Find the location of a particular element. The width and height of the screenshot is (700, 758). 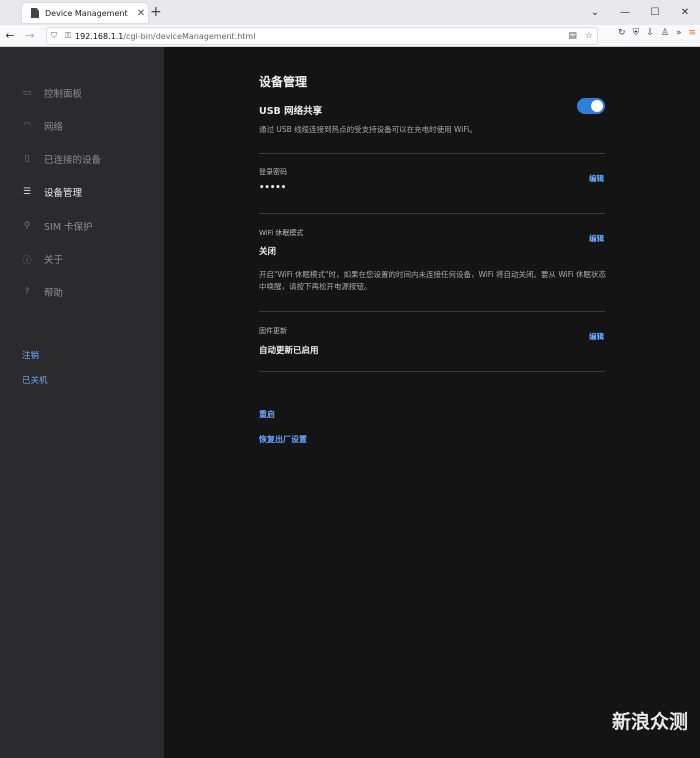

shutdown-link: 已关机 is located at coordinates (35, 380).